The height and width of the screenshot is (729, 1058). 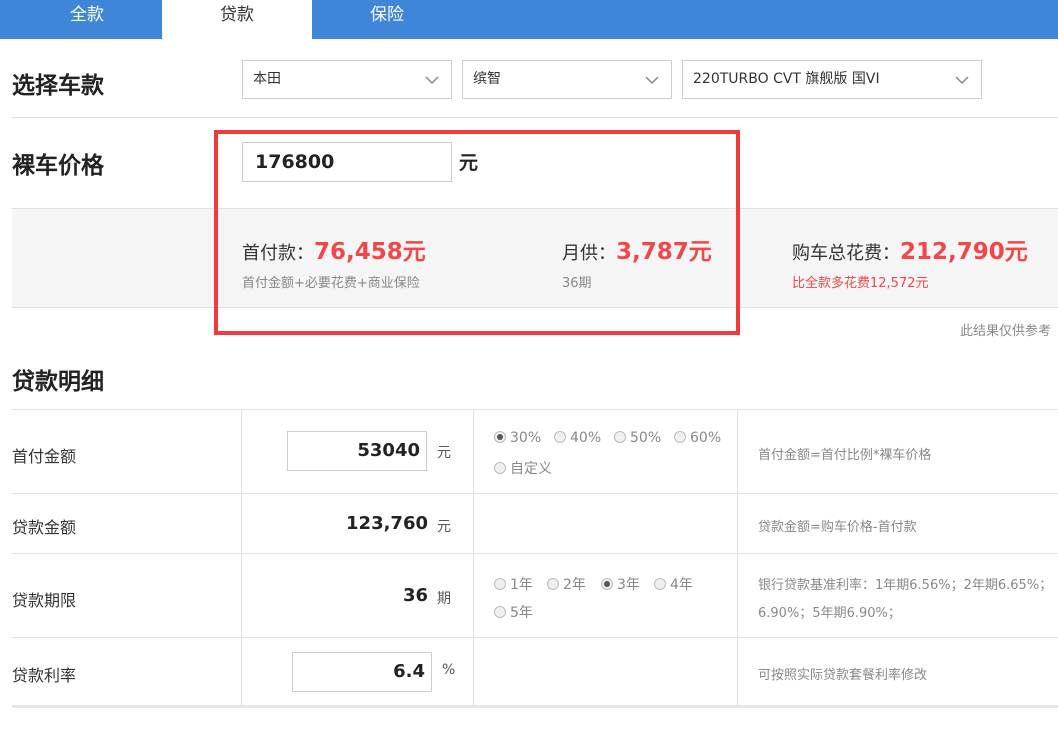 I want to click on row-label: 首付金额, so click(x=44, y=456).